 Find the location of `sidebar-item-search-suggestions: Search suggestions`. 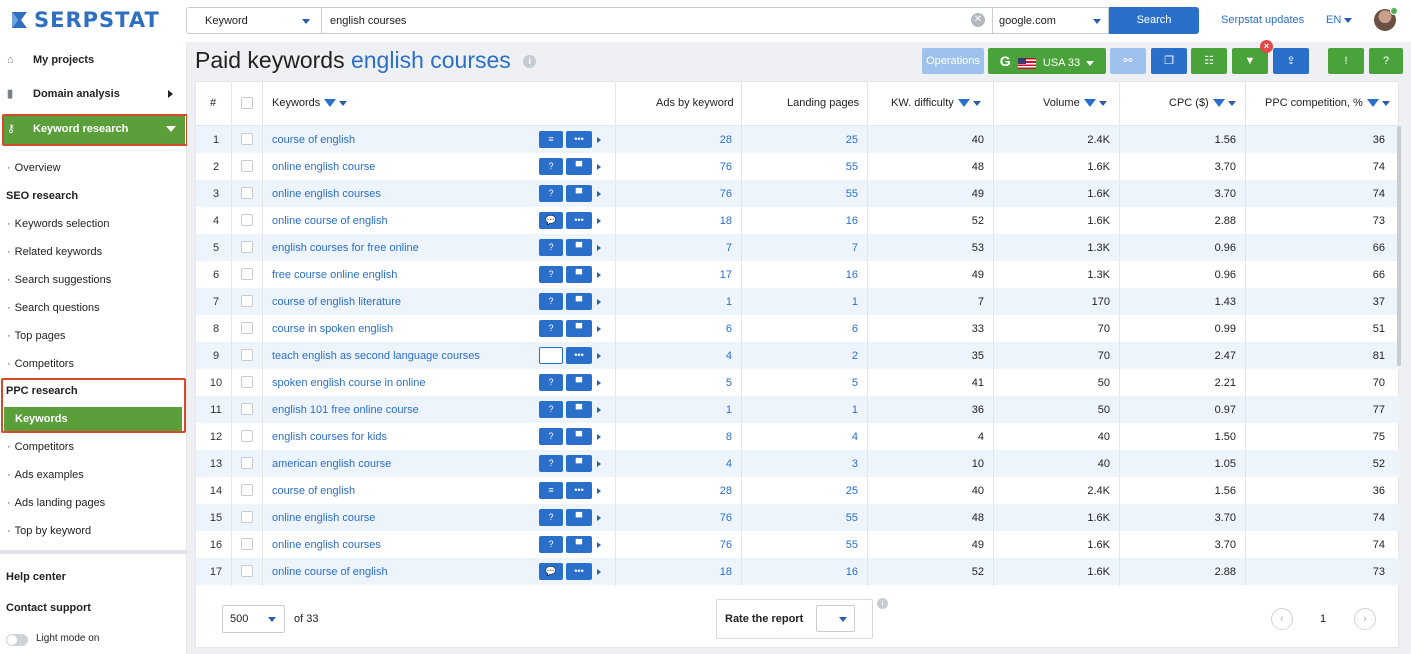

sidebar-item-search-suggestions: Search suggestions is located at coordinates (59, 280).